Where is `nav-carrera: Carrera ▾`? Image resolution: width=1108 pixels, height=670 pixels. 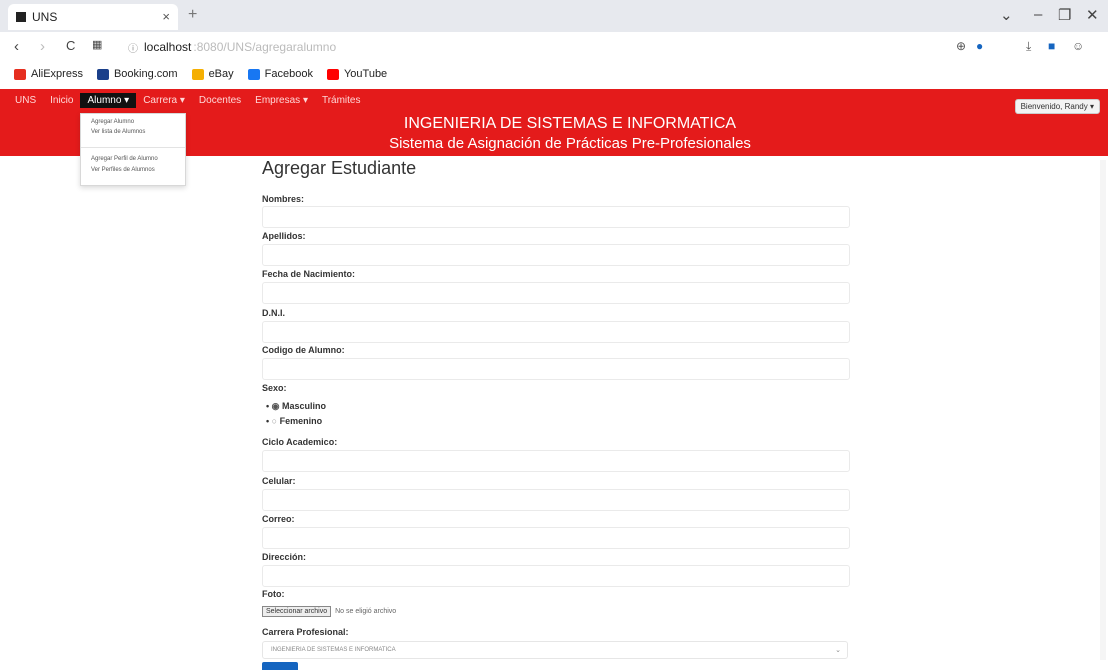 nav-carrera: Carrera ▾ is located at coordinates (164, 100).